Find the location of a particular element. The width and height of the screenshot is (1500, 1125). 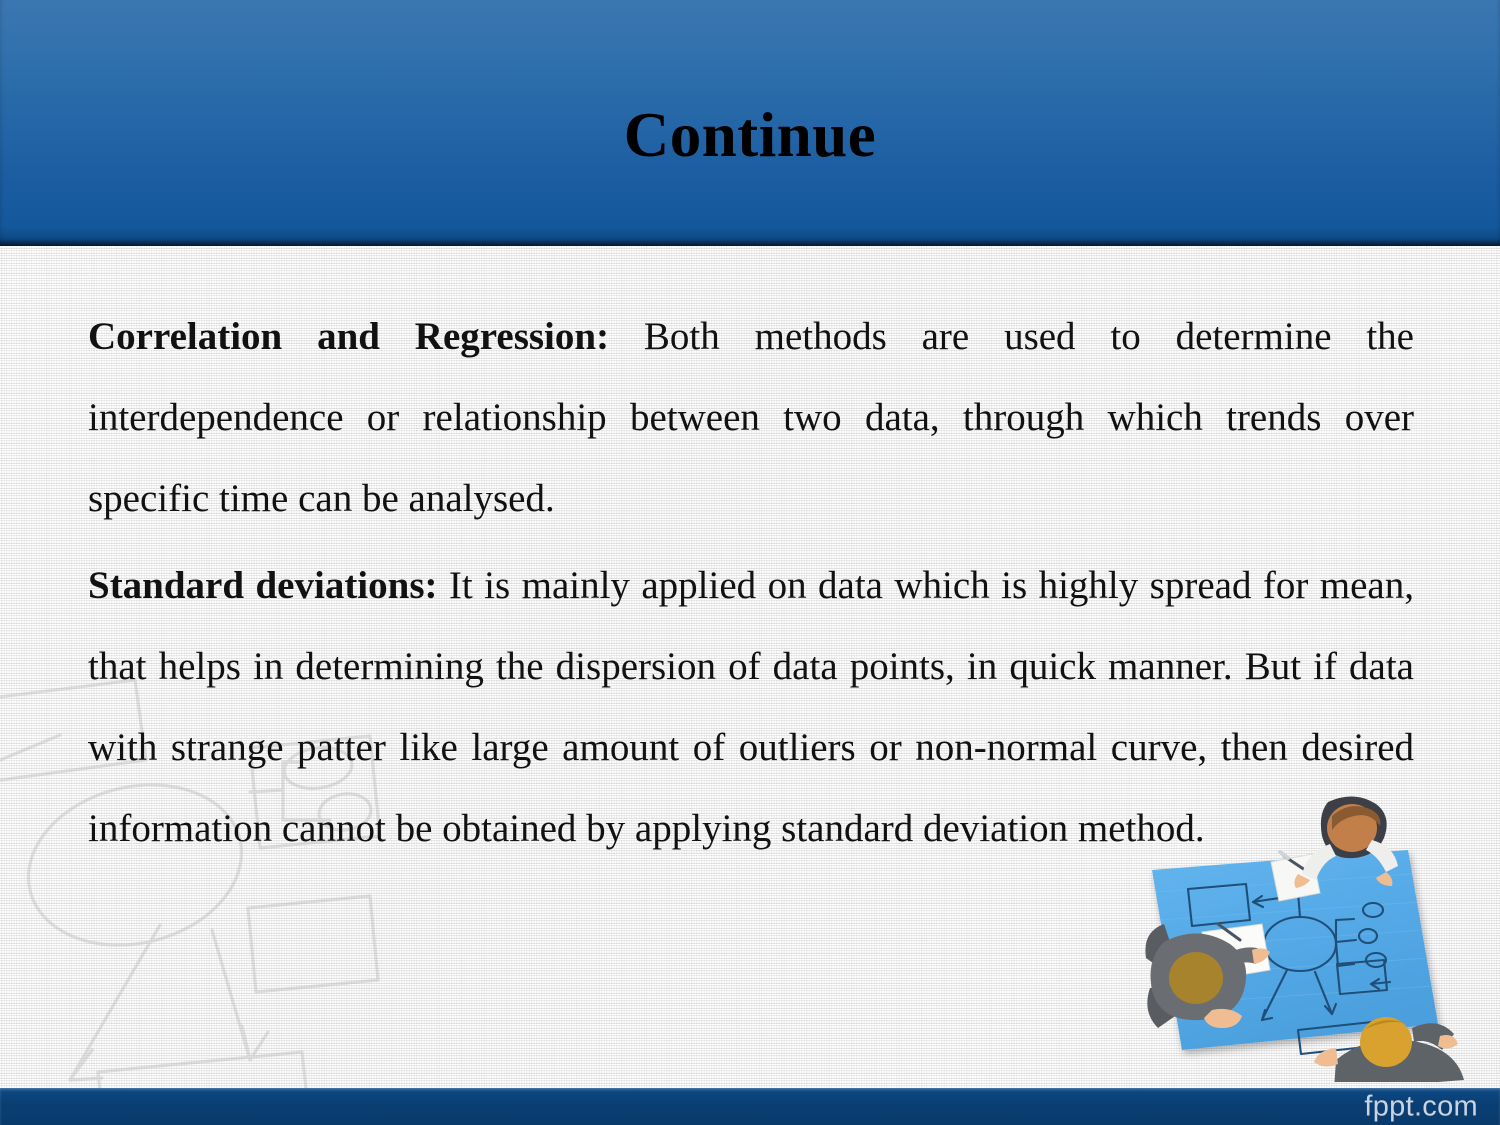

paragraph-lead-label: Correlation and Regression: is located at coordinates (349, 336).